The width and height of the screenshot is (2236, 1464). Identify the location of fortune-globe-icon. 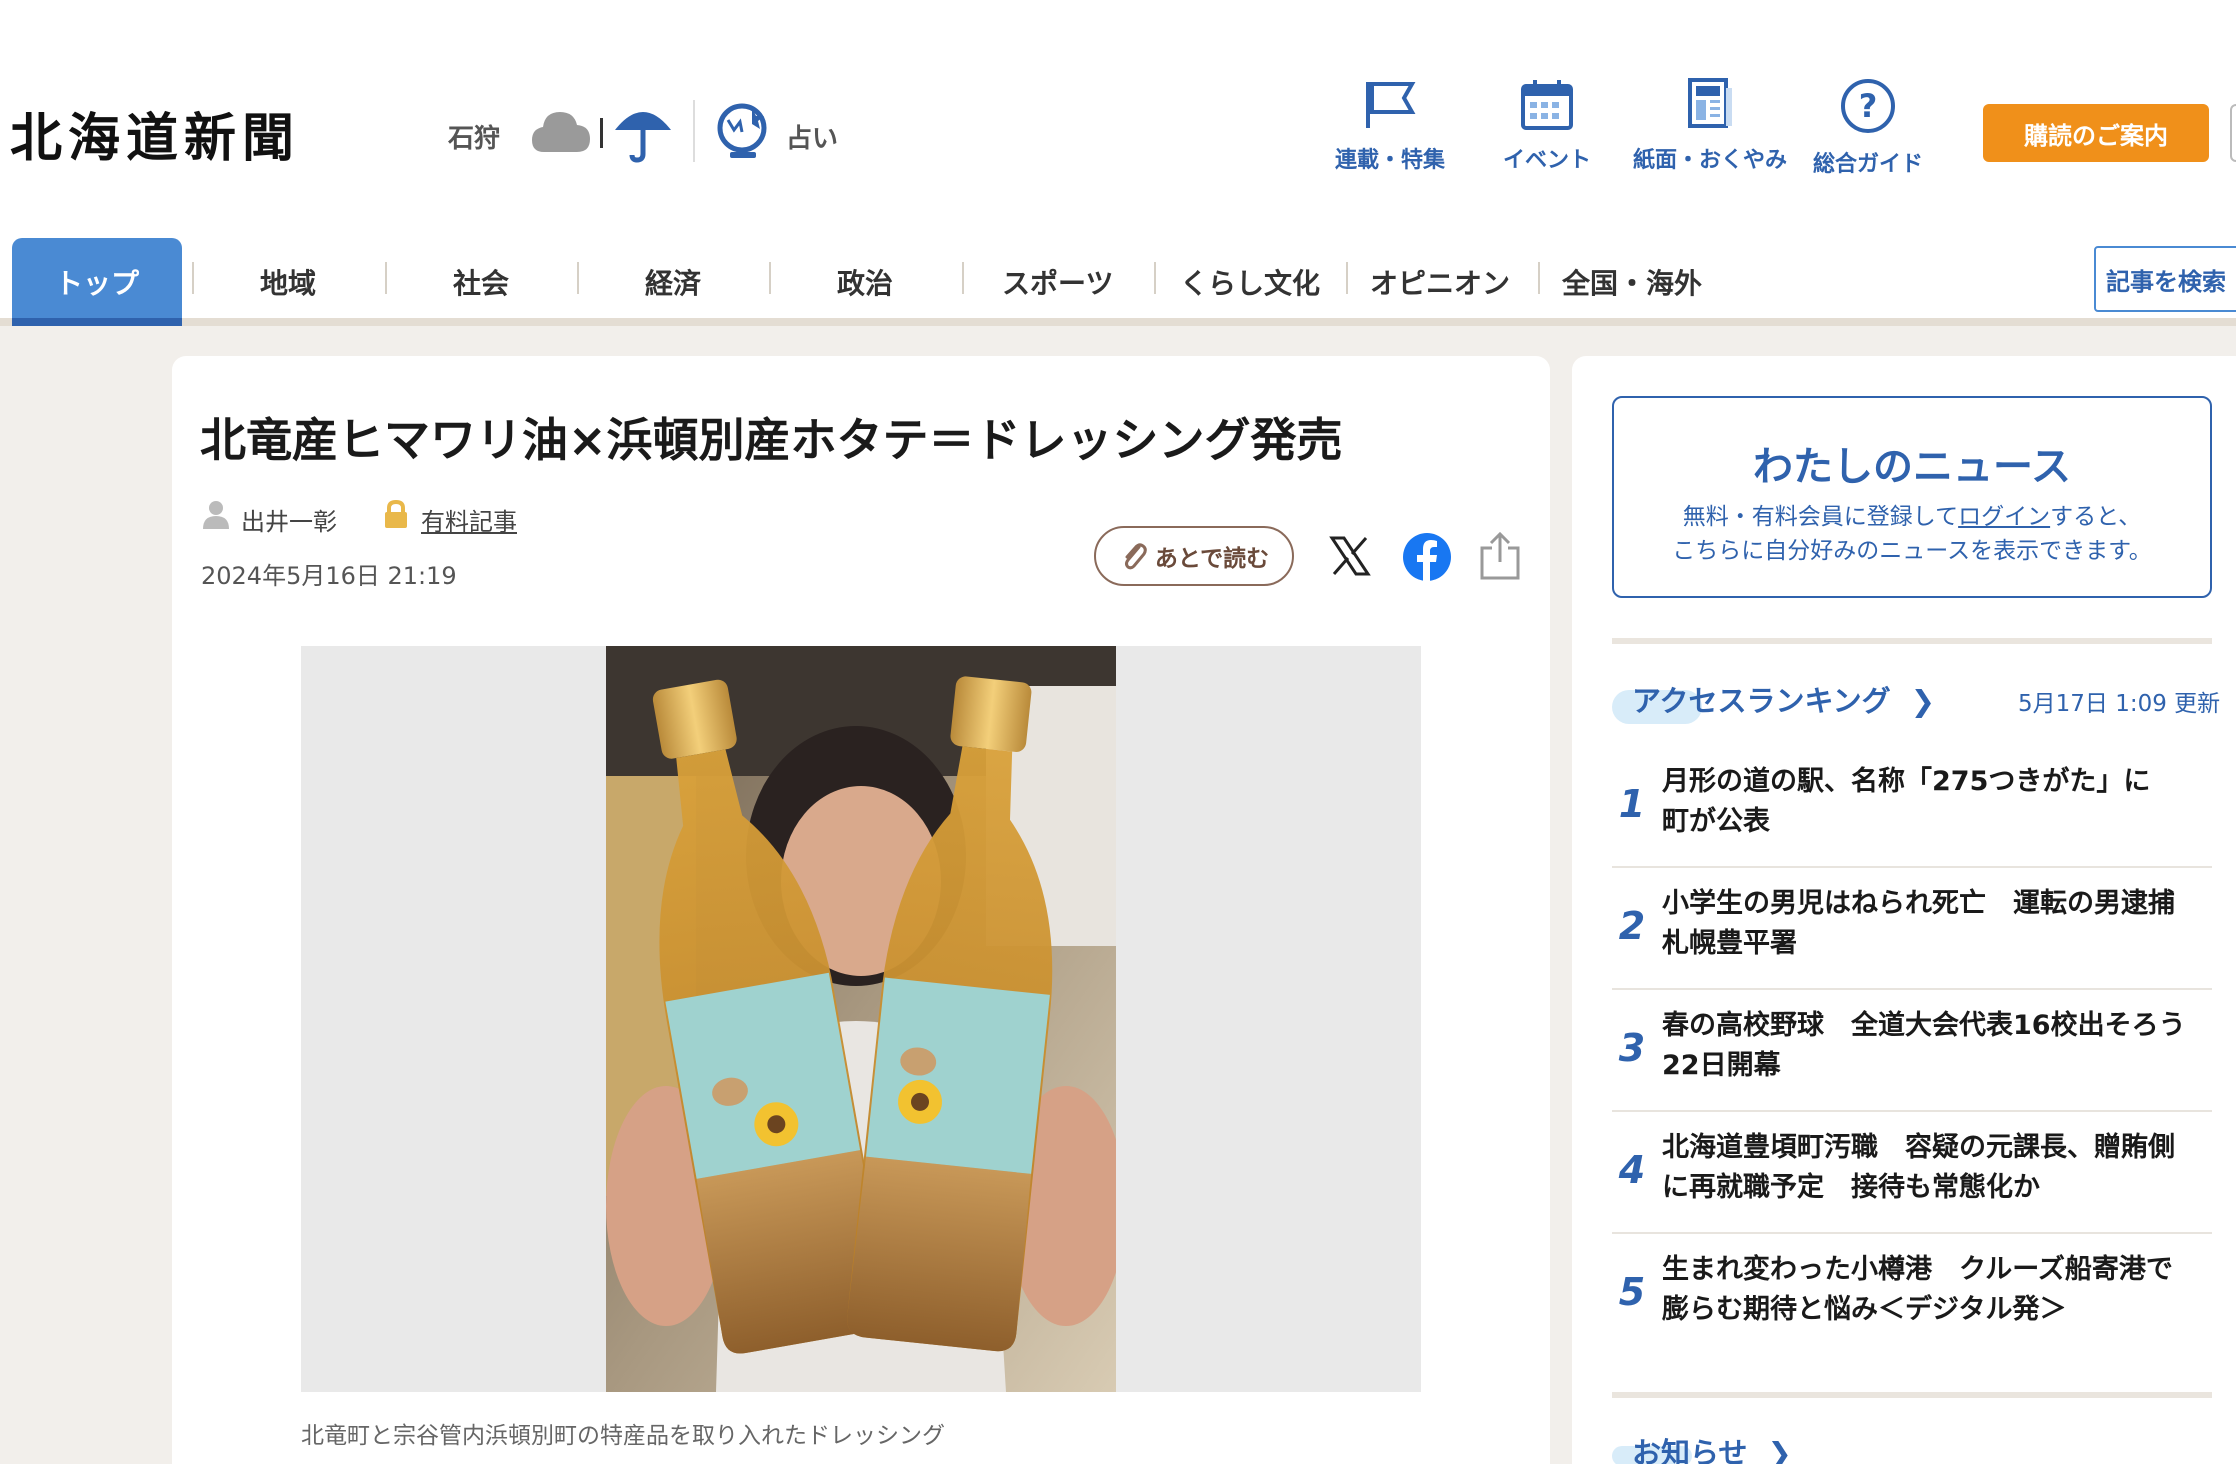
(744, 133).